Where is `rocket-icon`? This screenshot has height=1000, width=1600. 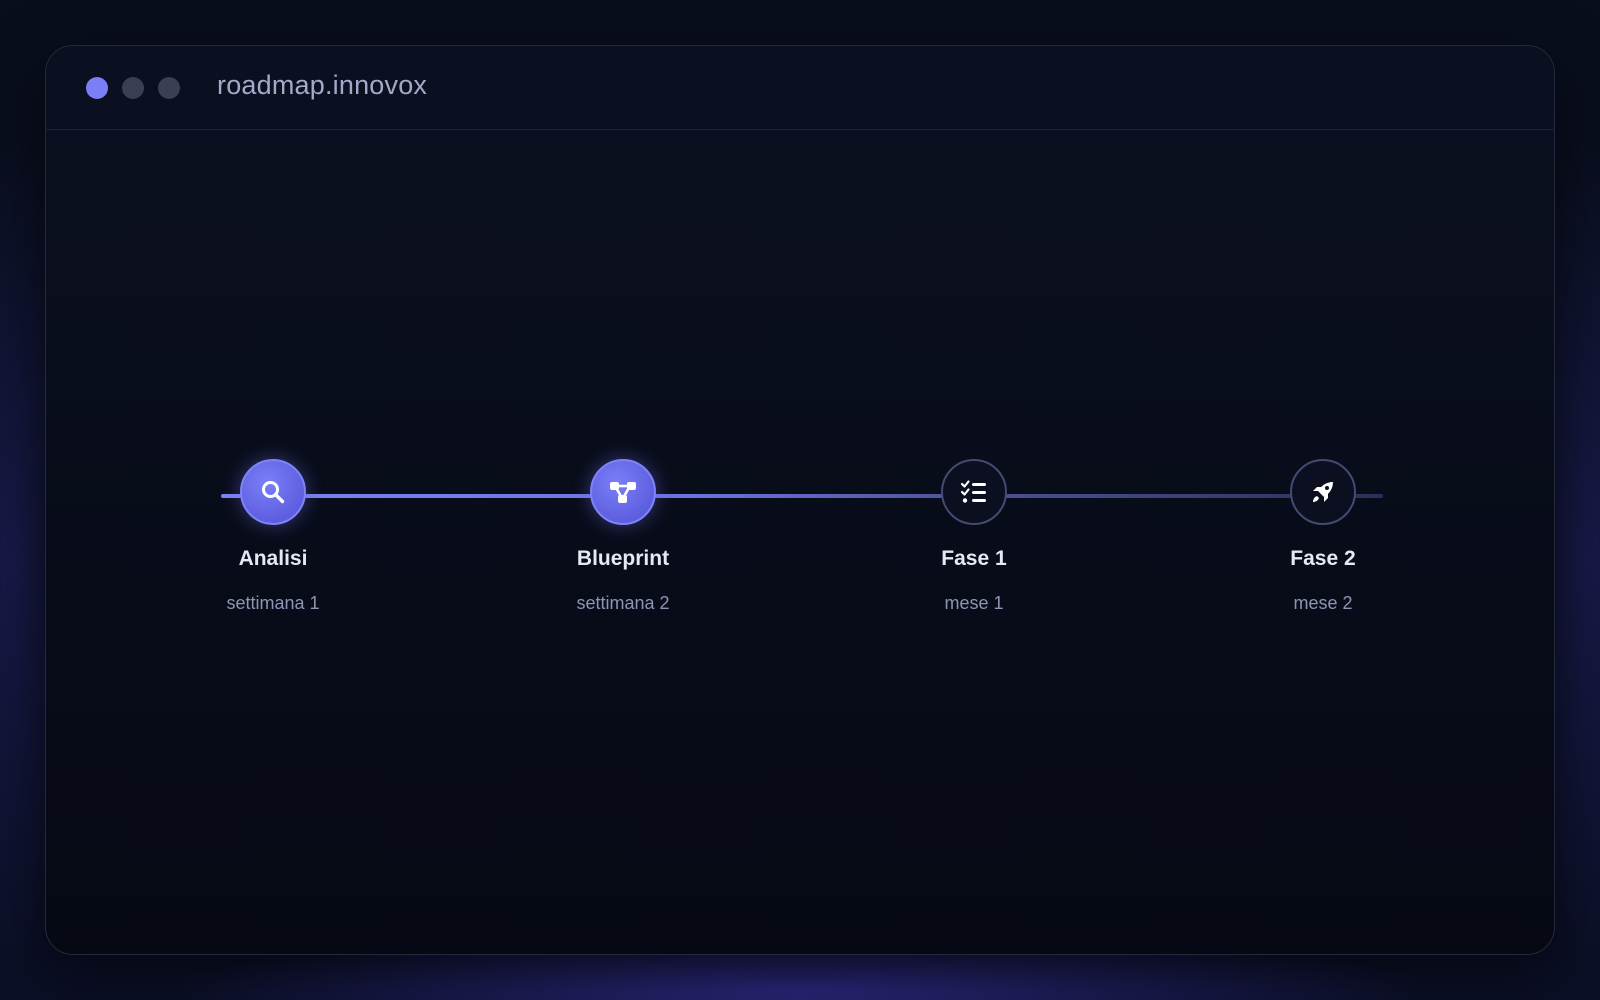 rocket-icon is located at coordinates (1323, 492).